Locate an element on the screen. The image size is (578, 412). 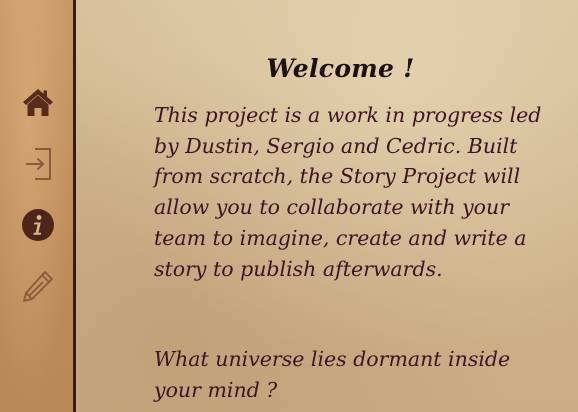
info-icon is located at coordinates (38, 225).